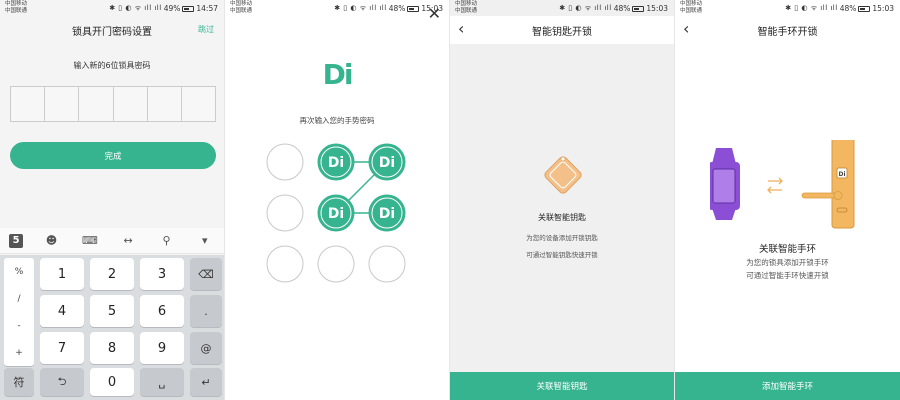 This screenshot has height=400, width=900. I want to click on enter-key: ↵, so click(206, 382).